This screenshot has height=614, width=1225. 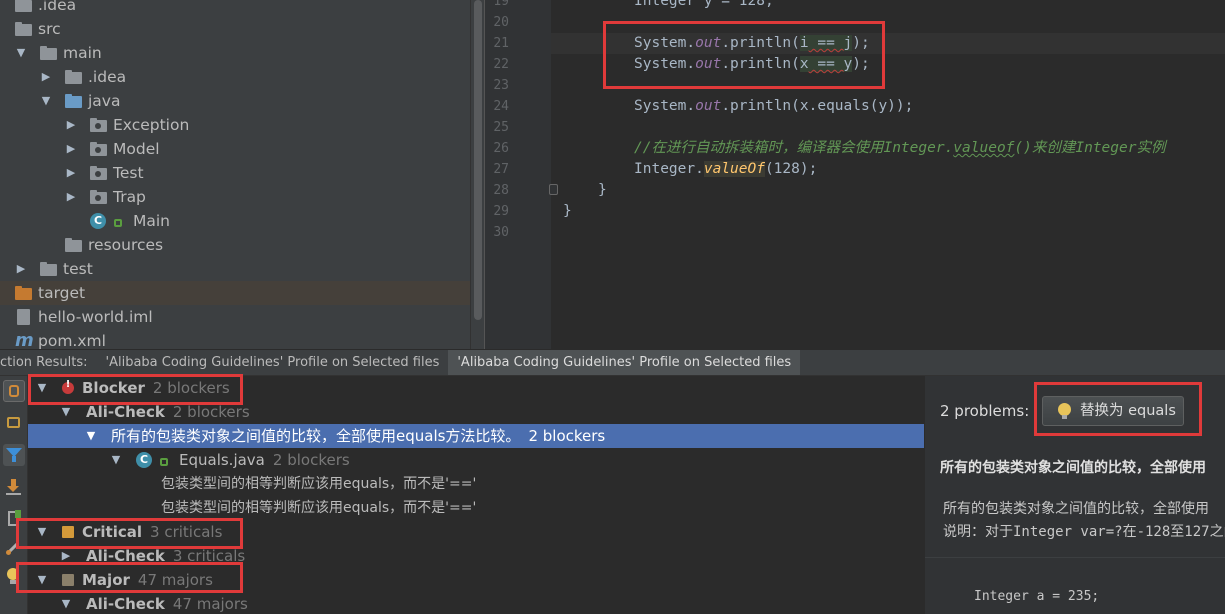 What do you see at coordinates (14, 577) in the screenshot?
I see `quick-fix-bulb-icon` at bounding box center [14, 577].